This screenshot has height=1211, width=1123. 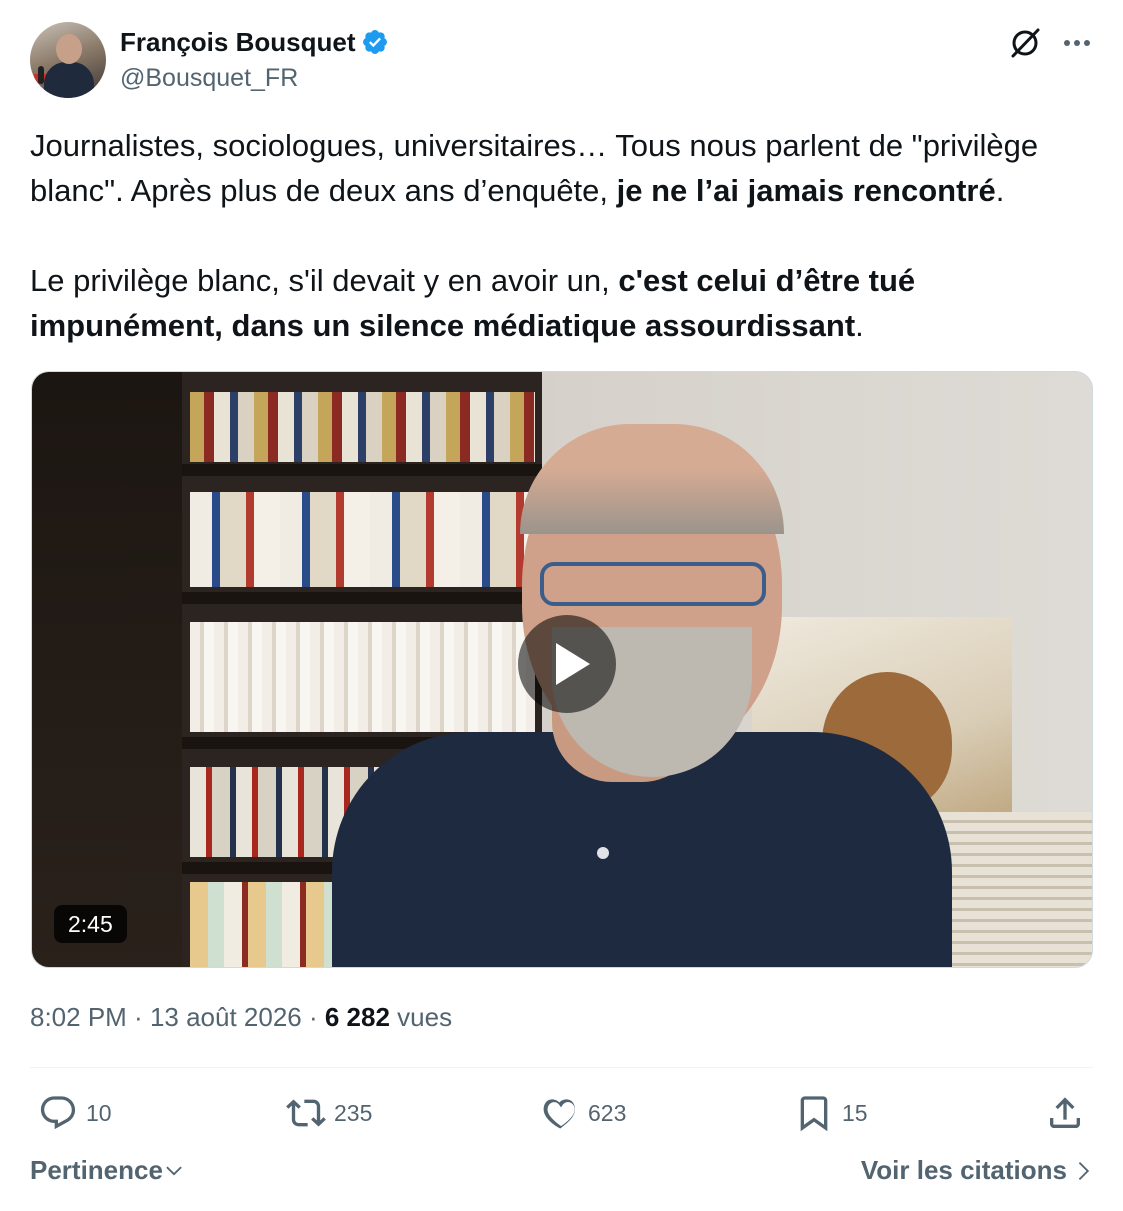 I want to click on play-button, so click(x=567, y=664).